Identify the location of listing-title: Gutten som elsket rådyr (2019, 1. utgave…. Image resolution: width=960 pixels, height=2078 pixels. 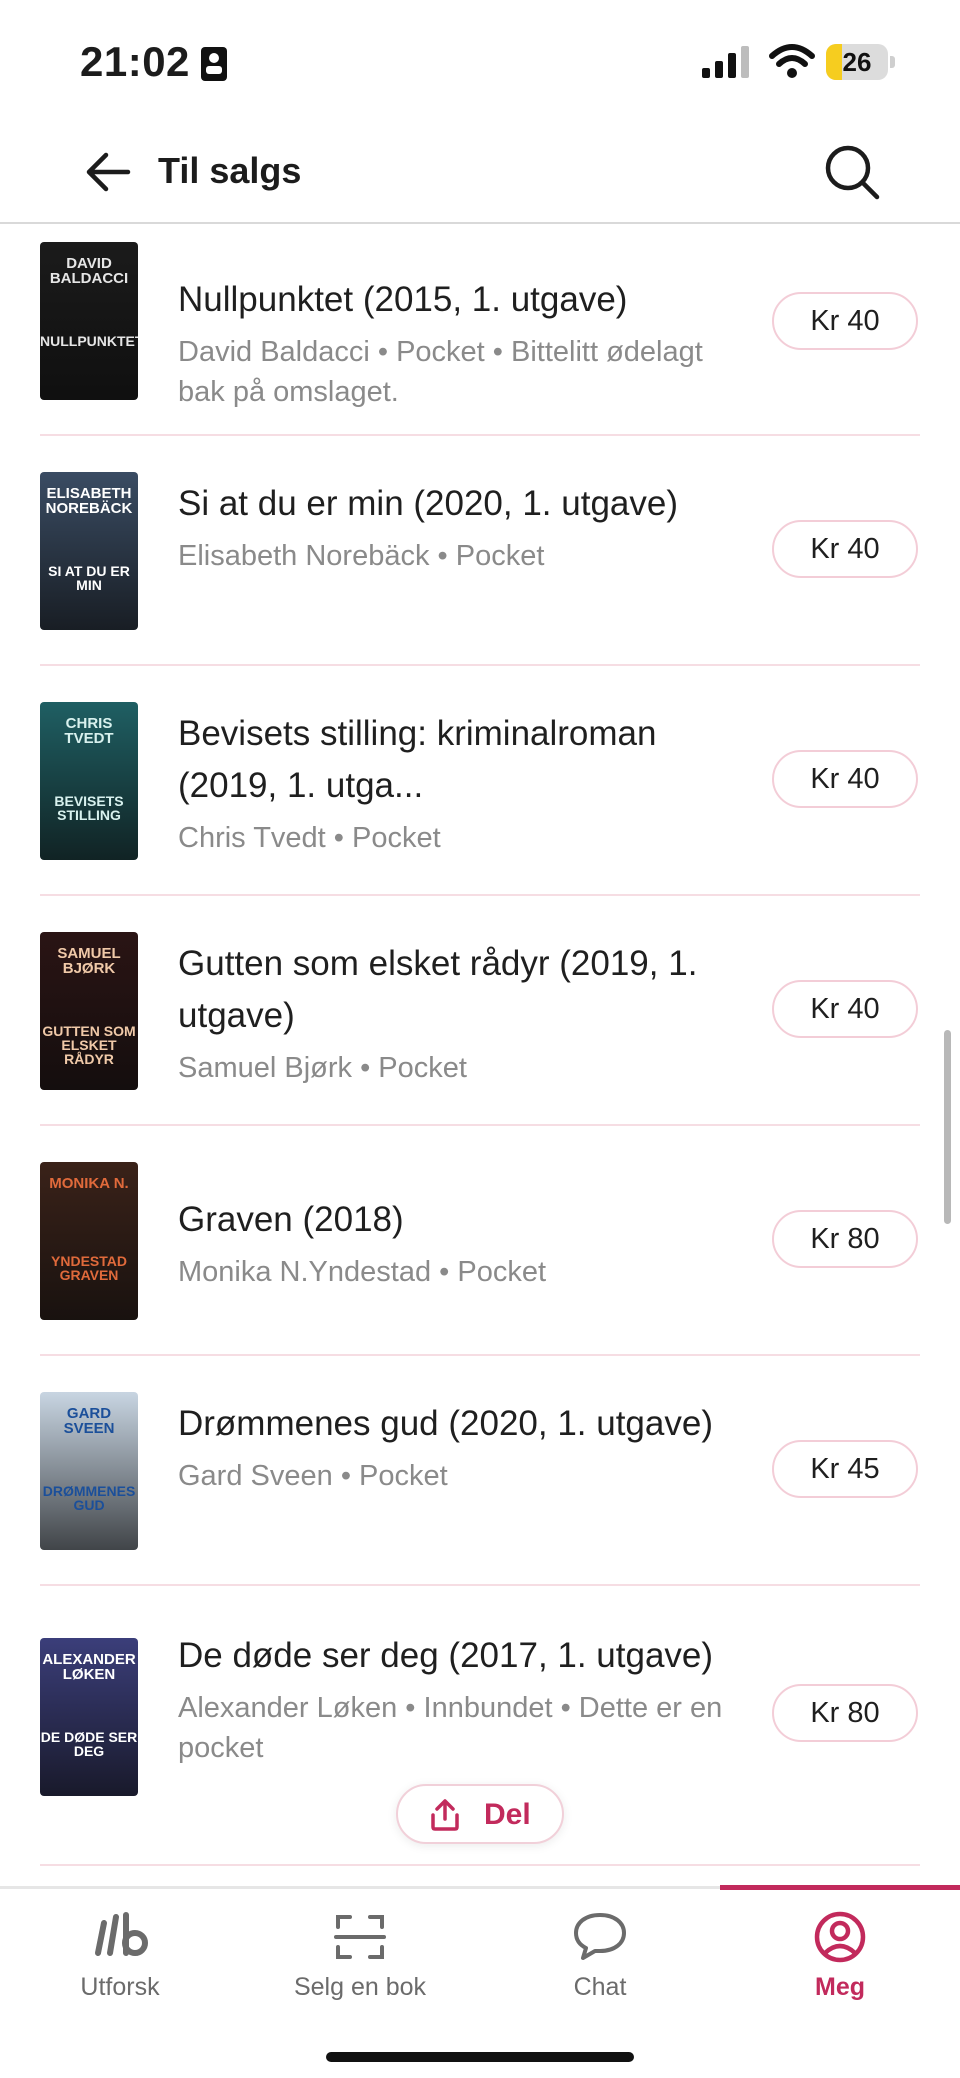
(438, 989).